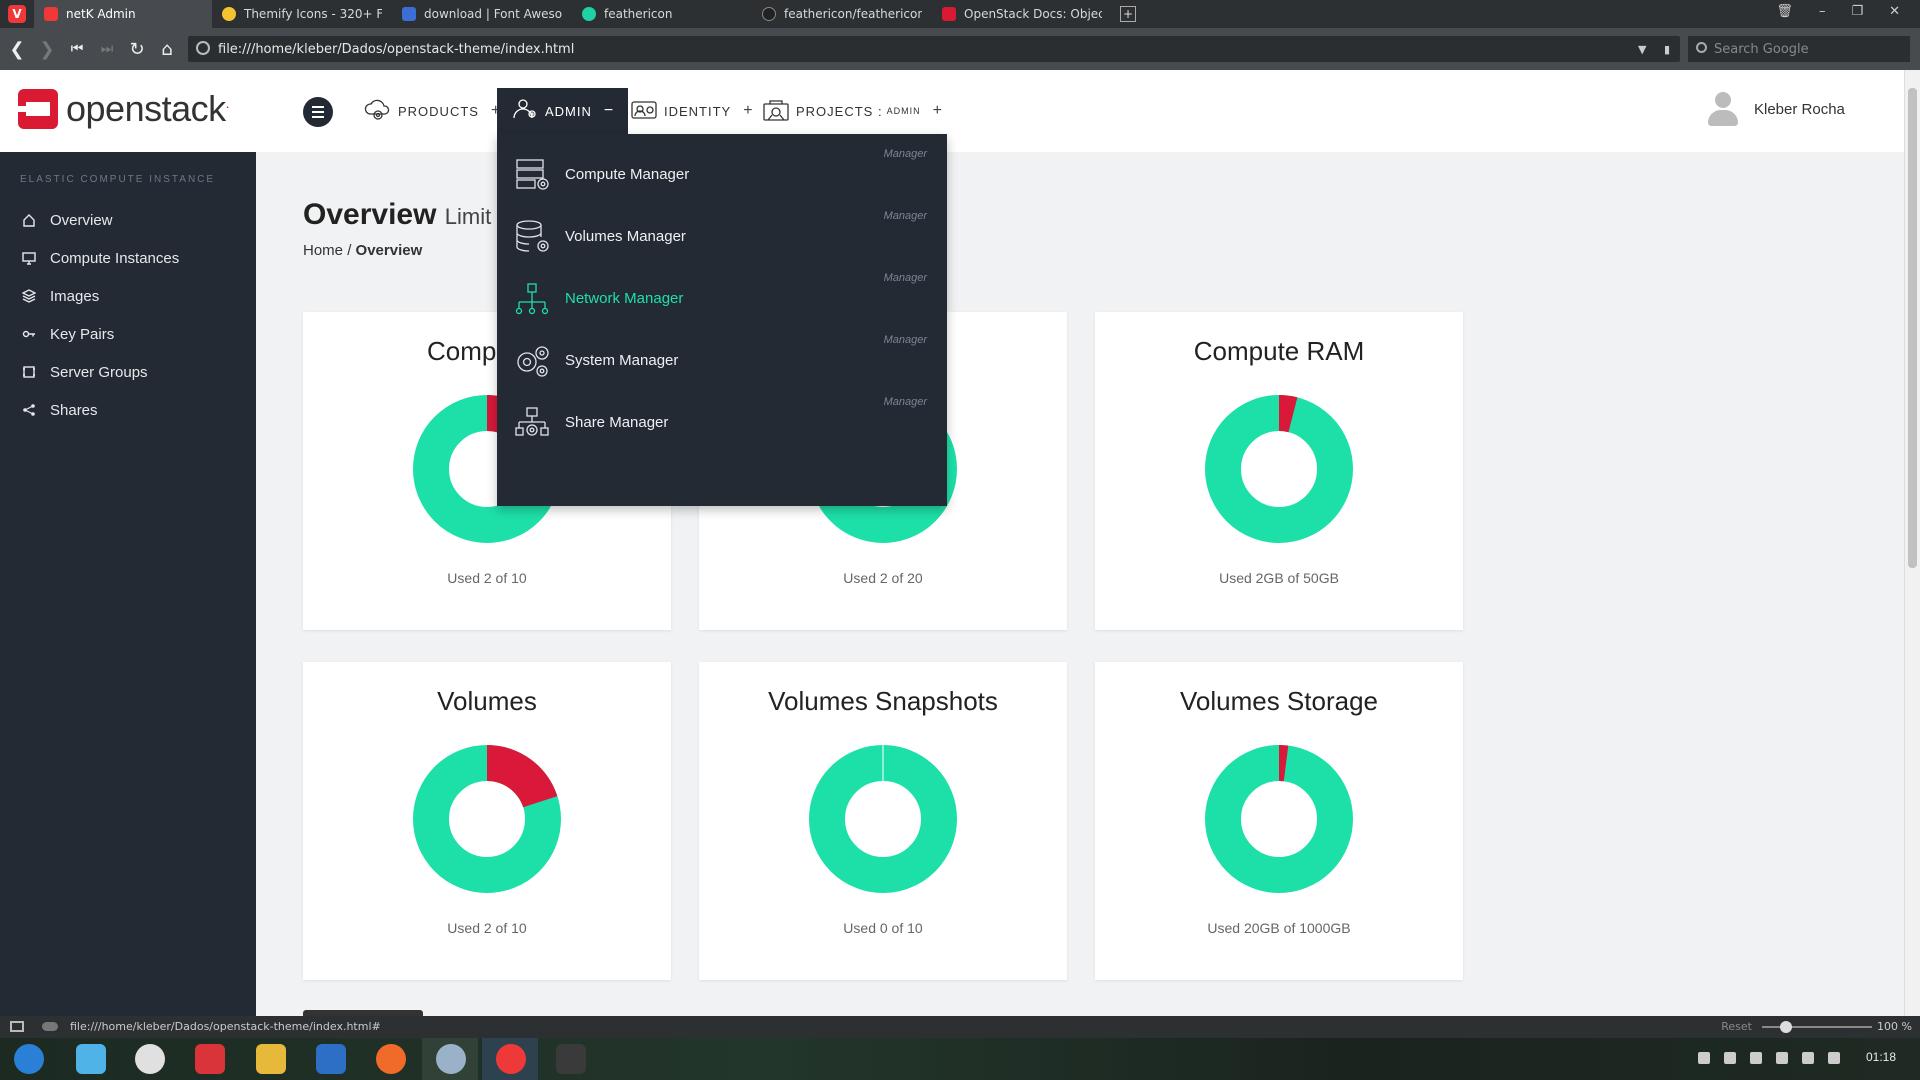 The image size is (1920, 1080). What do you see at coordinates (776, 111) in the screenshot?
I see `projects-icon` at bounding box center [776, 111].